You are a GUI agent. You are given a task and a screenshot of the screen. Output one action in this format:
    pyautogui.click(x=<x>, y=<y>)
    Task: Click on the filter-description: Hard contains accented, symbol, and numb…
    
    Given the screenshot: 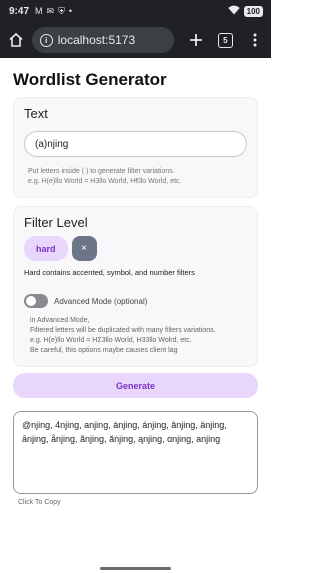 What is the action you would take?
    pyautogui.click(x=109, y=272)
    